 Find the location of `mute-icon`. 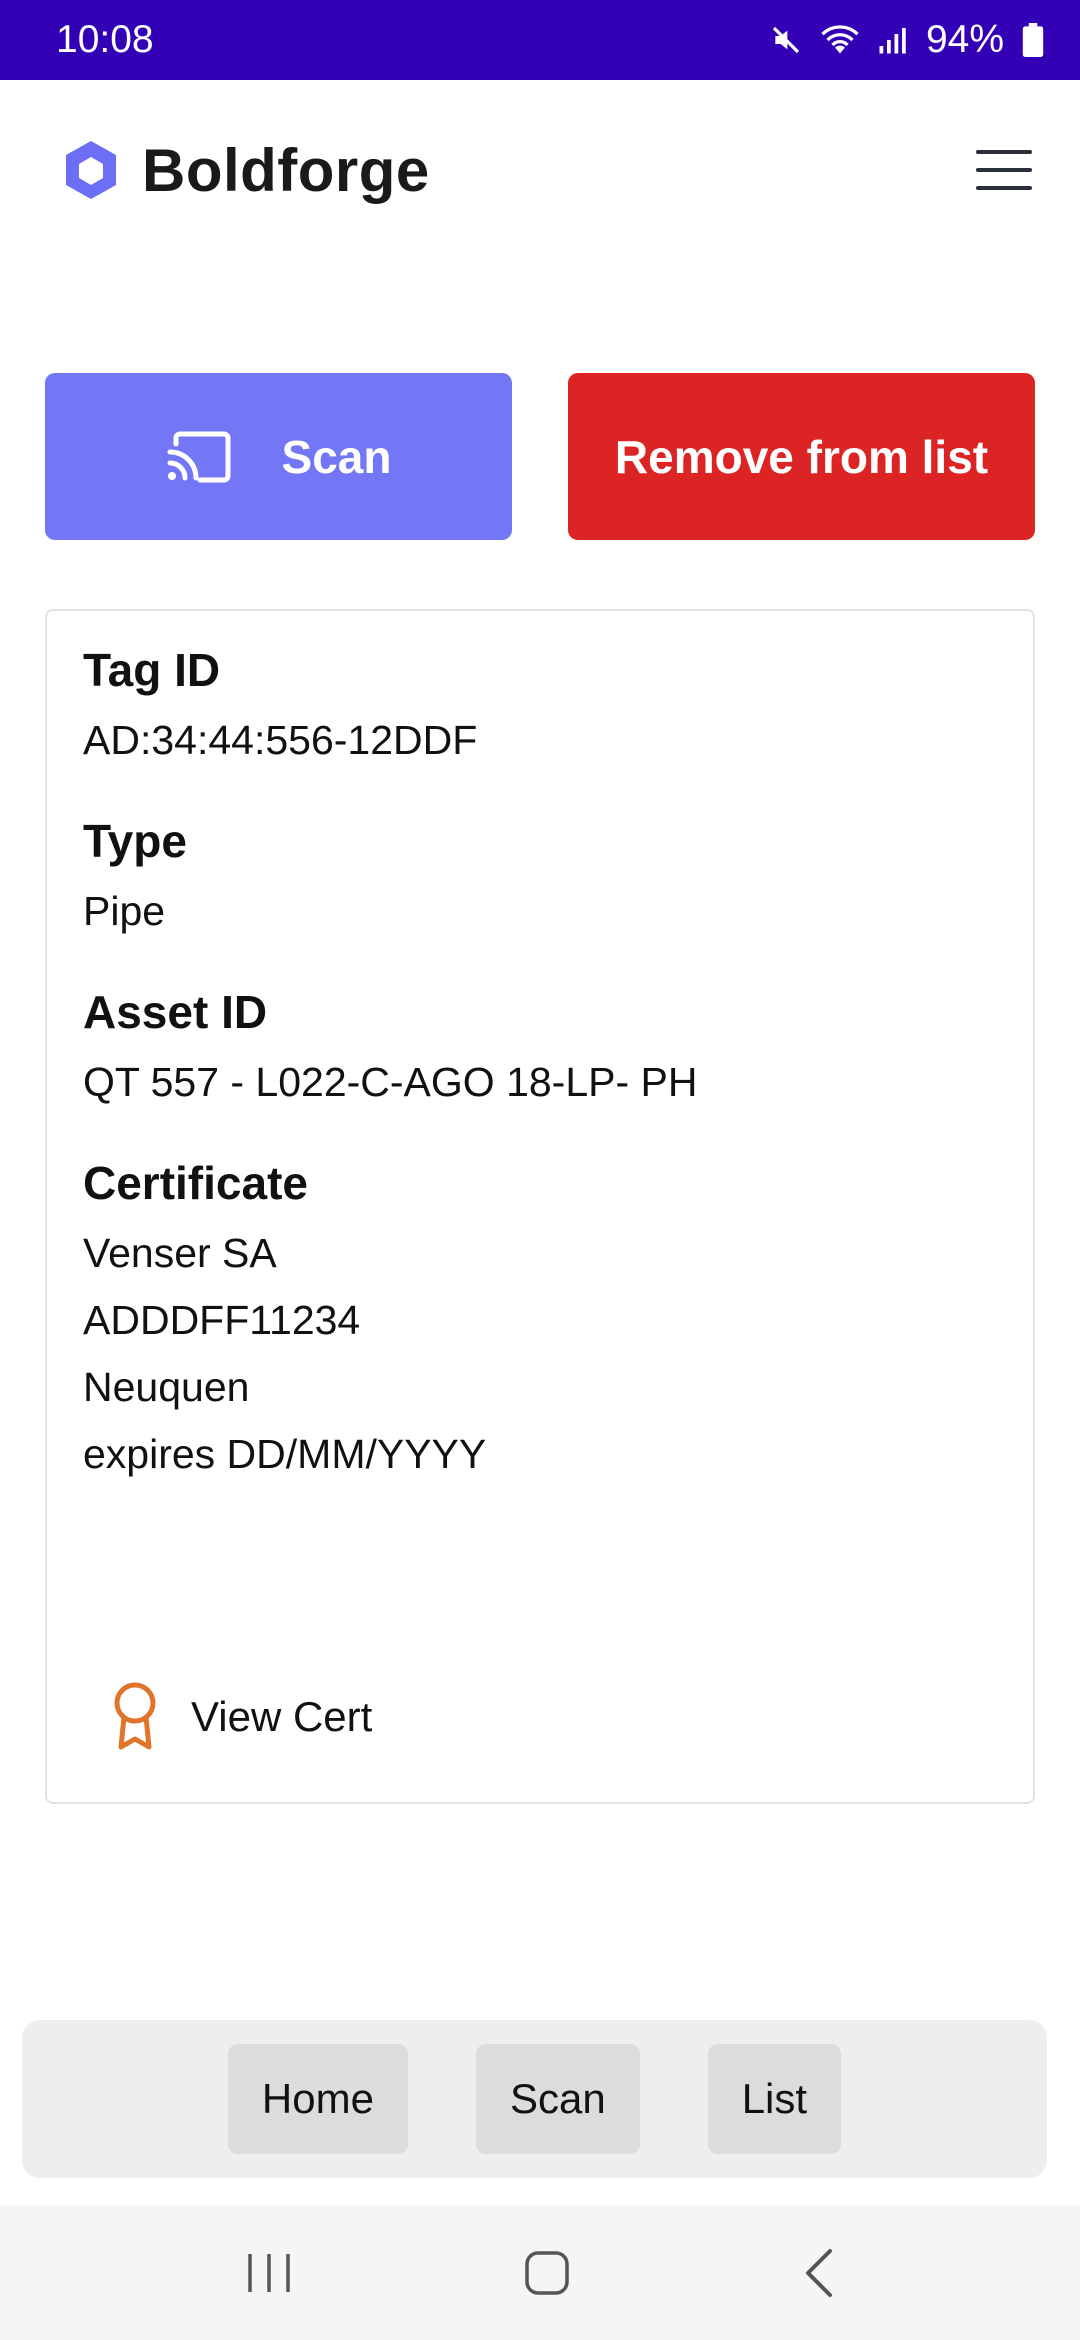

mute-icon is located at coordinates (786, 40).